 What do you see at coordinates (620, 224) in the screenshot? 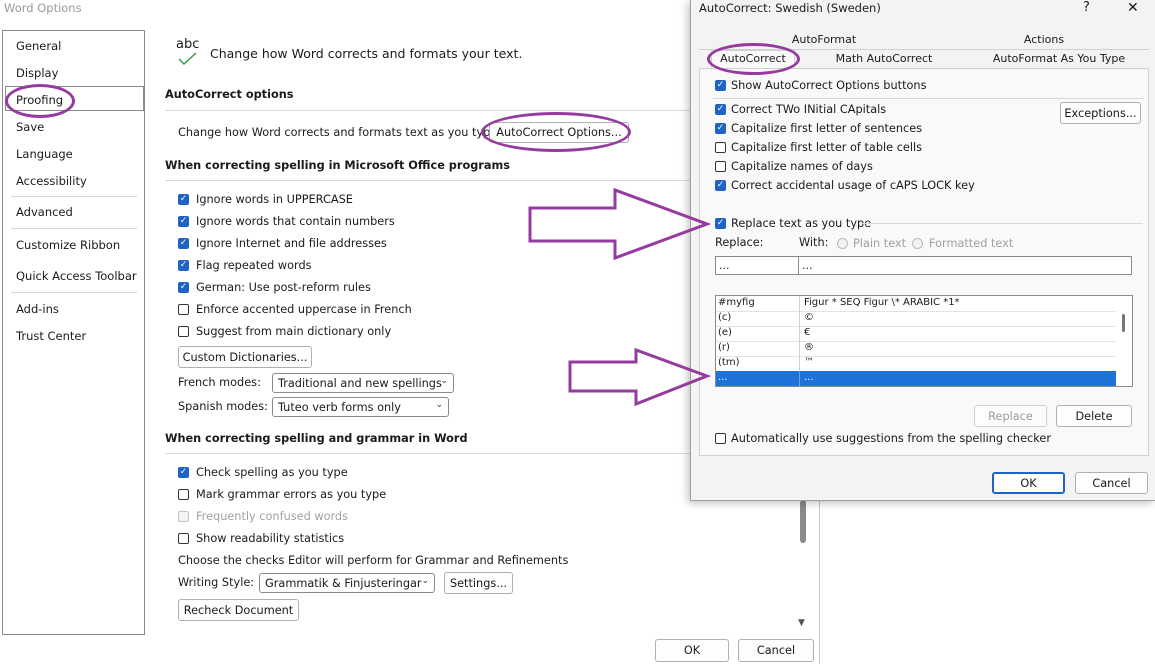
I see `annotation-arrow-replace-text` at bounding box center [620, 224].